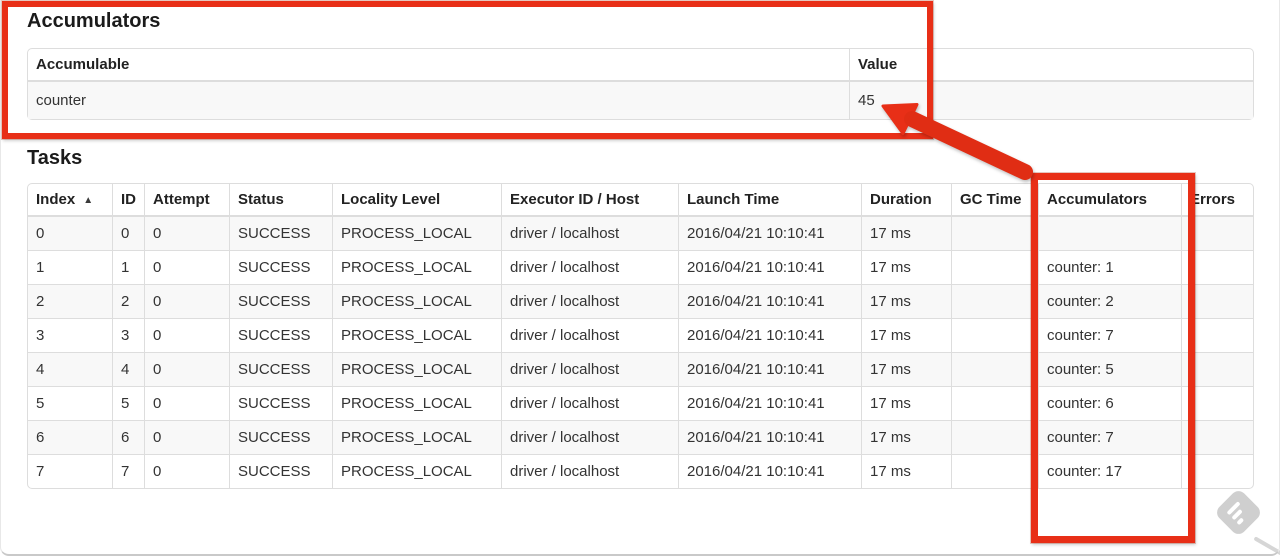 This screenshot has height=558, width=1280. Describe the element at coordinates (1109, 301) in the screenshot. I see `cell-accumulators: counter: 2` at that location.